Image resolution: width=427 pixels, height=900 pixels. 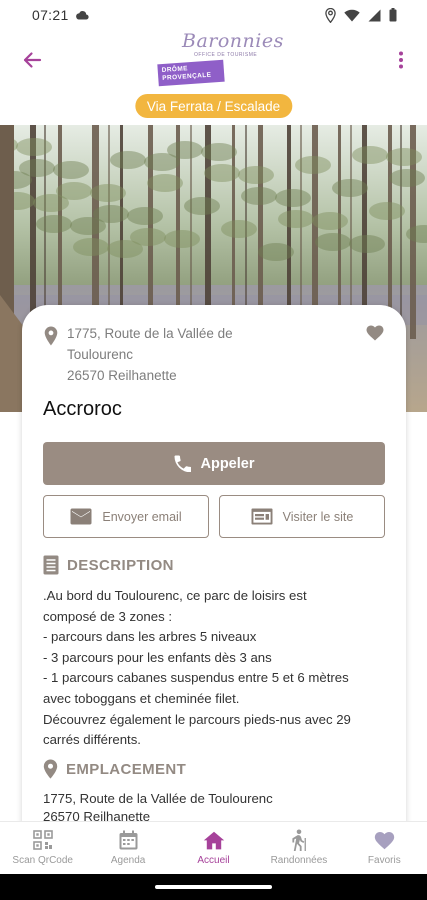 I want to click on email-icon, so click(x=81, y=516).